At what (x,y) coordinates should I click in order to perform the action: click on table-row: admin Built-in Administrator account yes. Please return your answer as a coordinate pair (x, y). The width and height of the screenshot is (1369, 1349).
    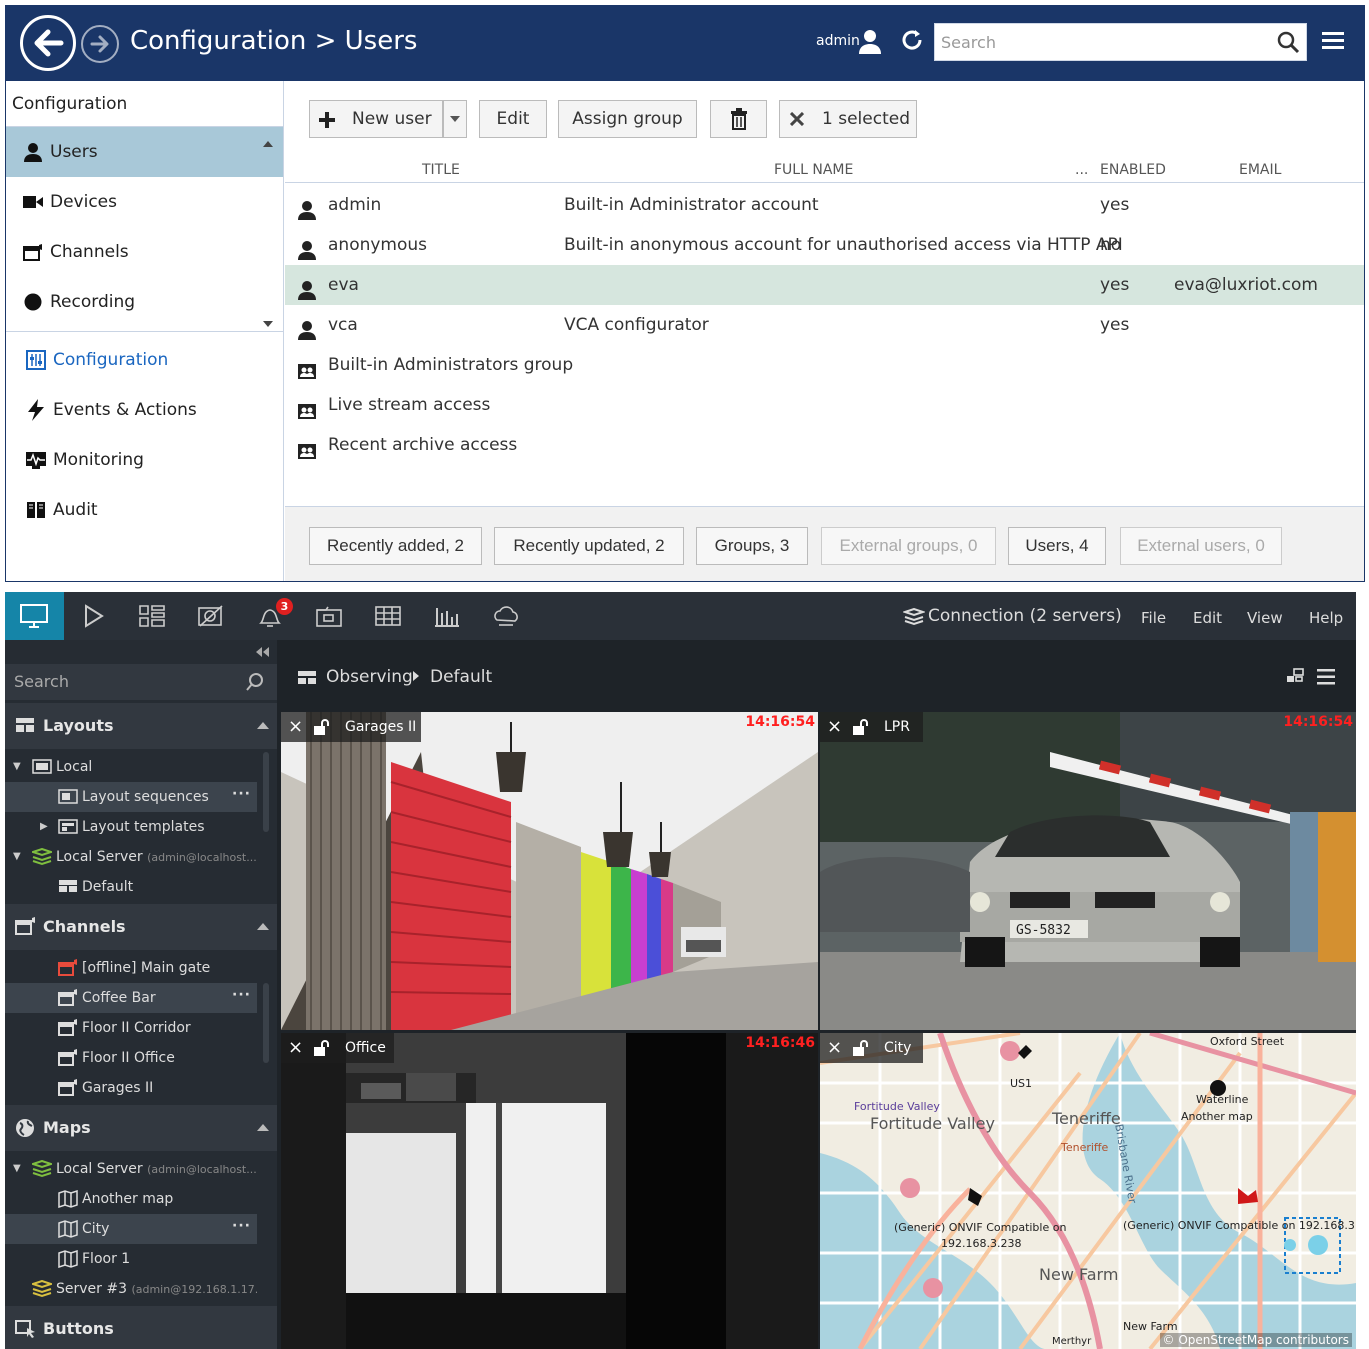
    Looking at the image, I should click on (824, 205).